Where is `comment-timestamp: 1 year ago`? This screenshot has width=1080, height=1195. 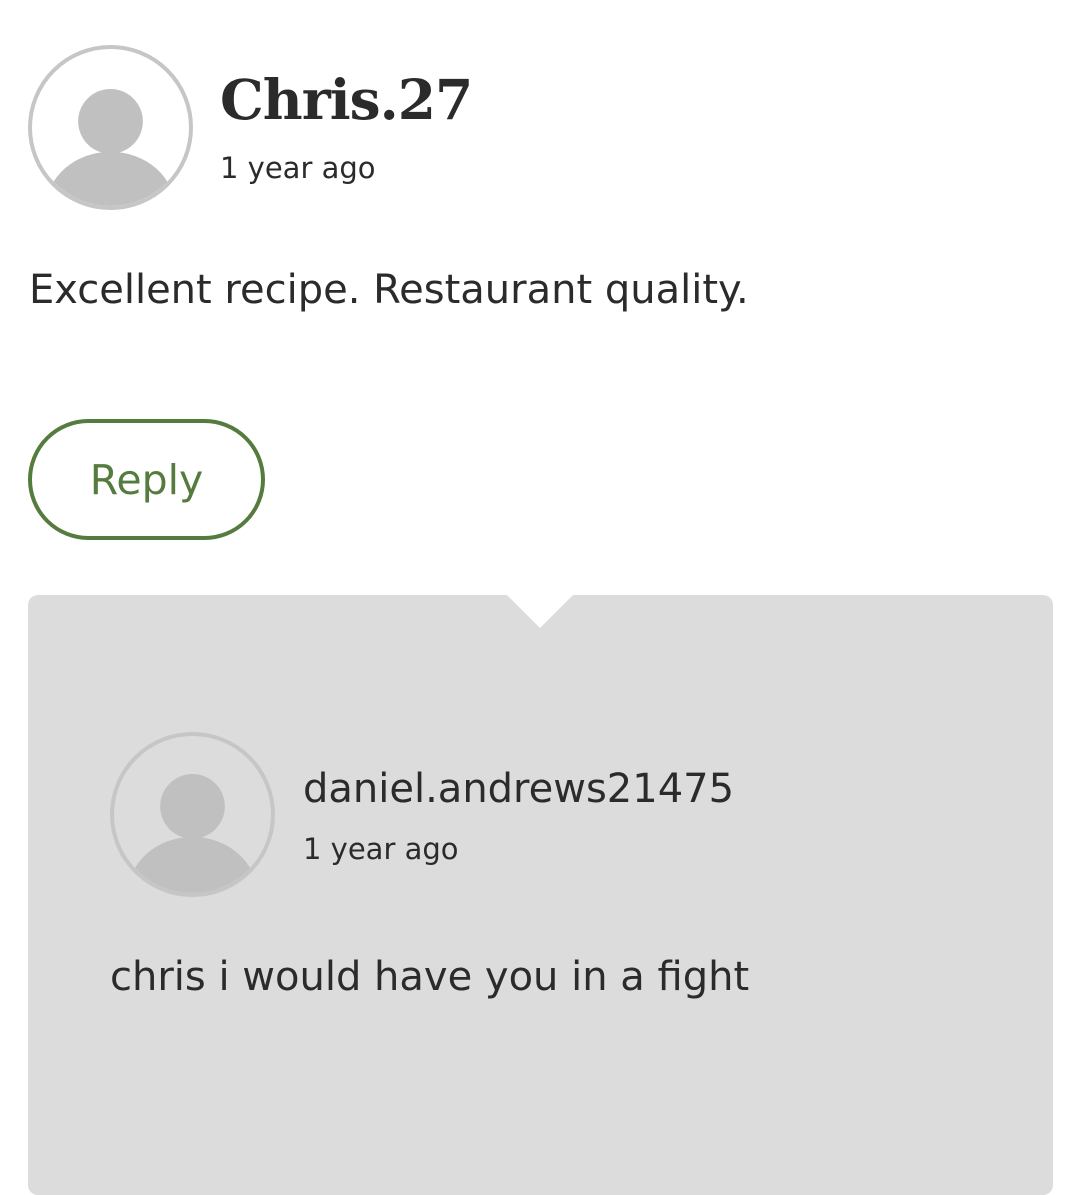
comment-timestamp: 1 year ago is located at coordinates (298, 168).